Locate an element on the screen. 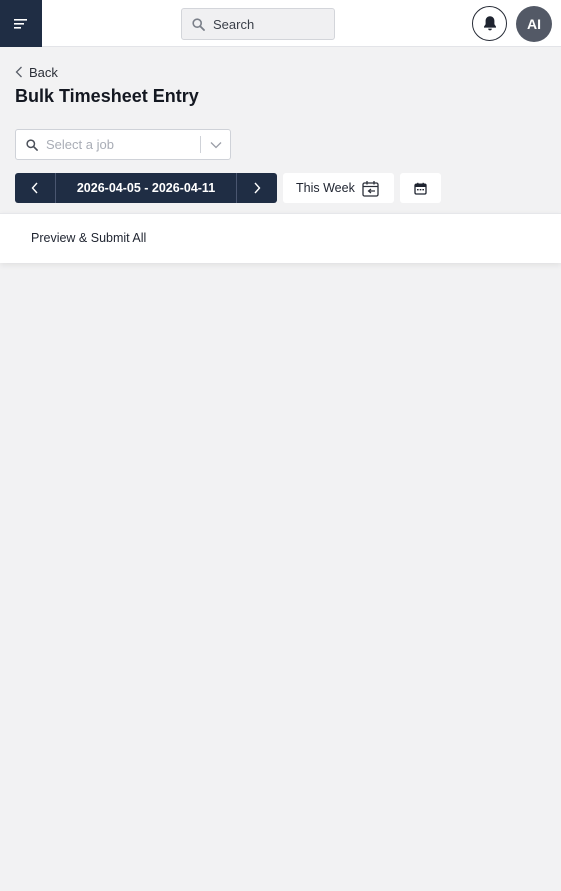 Image resolution: width=561 pixels, height=891 pixels. page-title: Bulk Timesheet Entry is located at coordinates (107, 96).